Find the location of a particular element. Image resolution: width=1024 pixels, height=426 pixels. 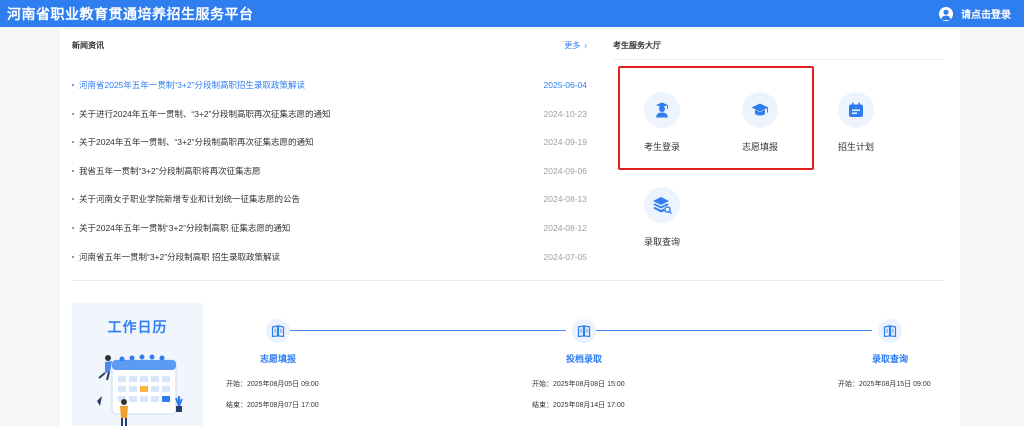

more-label: 更多 is located at coordinates (572, 45).